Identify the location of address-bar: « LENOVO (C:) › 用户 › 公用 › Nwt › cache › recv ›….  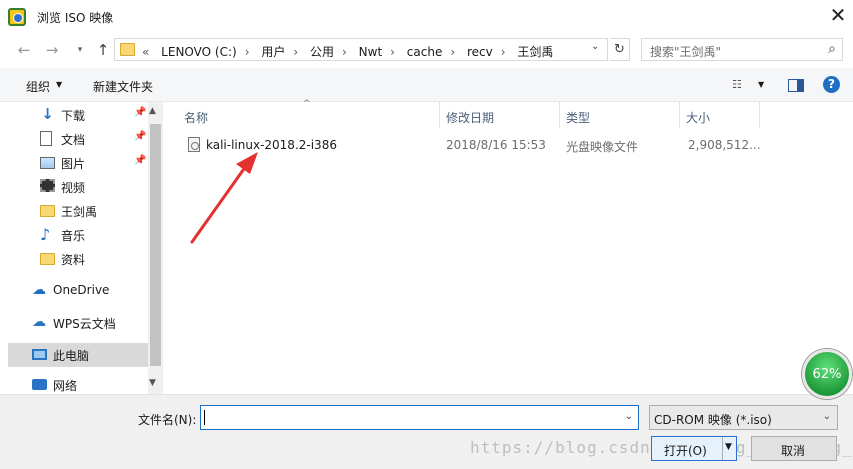
(361, 49).